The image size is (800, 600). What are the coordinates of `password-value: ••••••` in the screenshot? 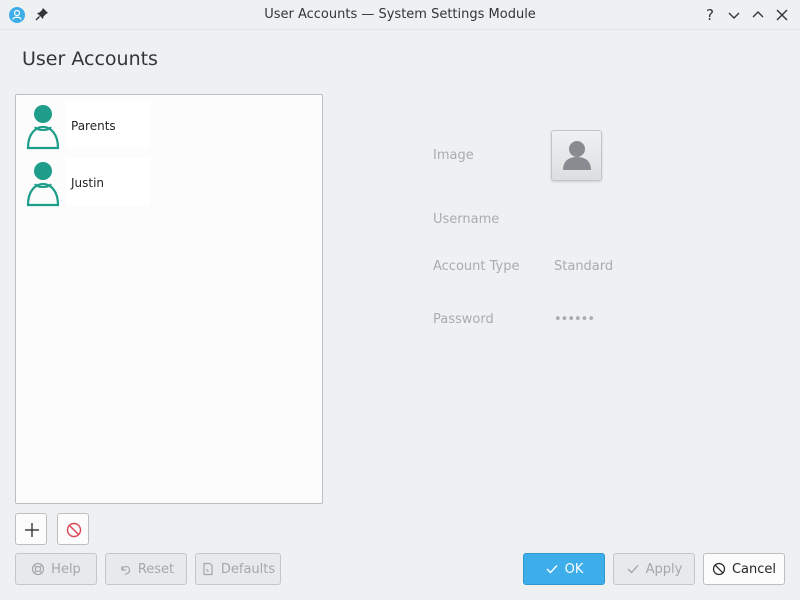 It's located at (574, 319).